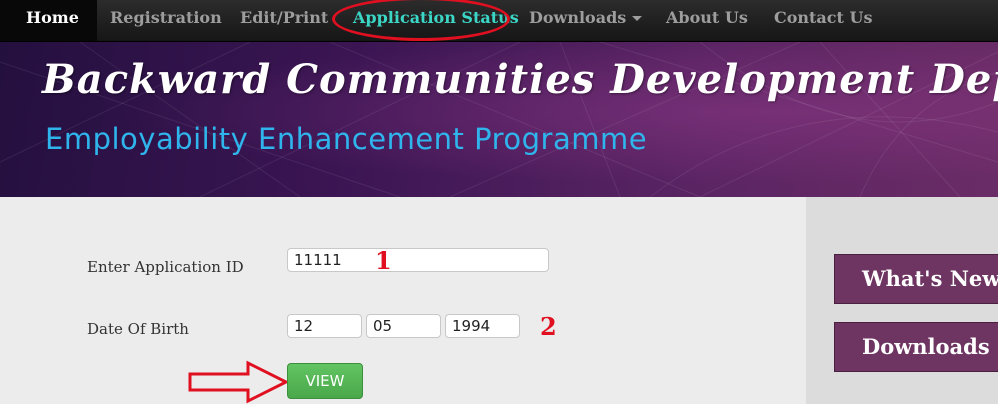  What do you see at coordinates (436, 20) in the screenshot?
I see `nav-application-status: Application Status` at bounding box center [436, 20].